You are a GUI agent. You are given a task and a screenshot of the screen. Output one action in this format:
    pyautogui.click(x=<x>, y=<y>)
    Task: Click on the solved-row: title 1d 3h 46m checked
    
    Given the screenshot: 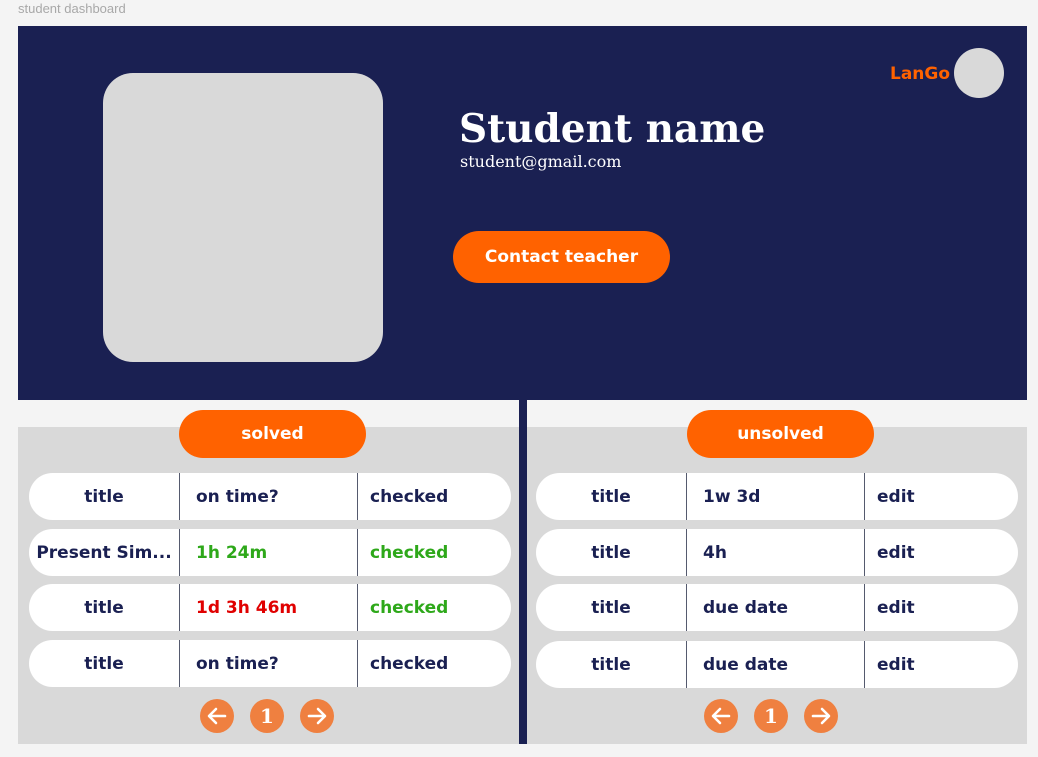 What is the action you would take?
    pyautogui.click(x=270, y=607)
    